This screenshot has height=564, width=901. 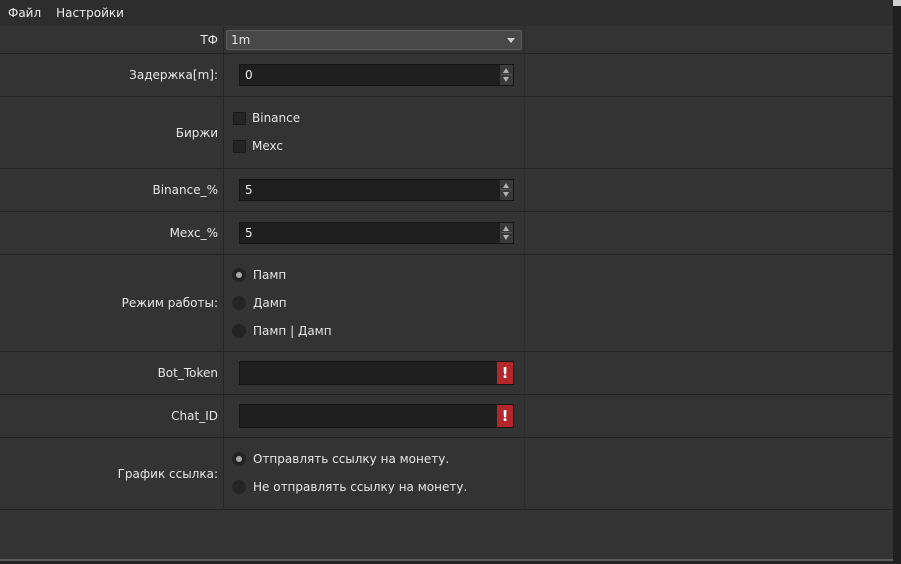 I want to click on mexc-pct-label: Mexc_%, so click(x=193, y=233).